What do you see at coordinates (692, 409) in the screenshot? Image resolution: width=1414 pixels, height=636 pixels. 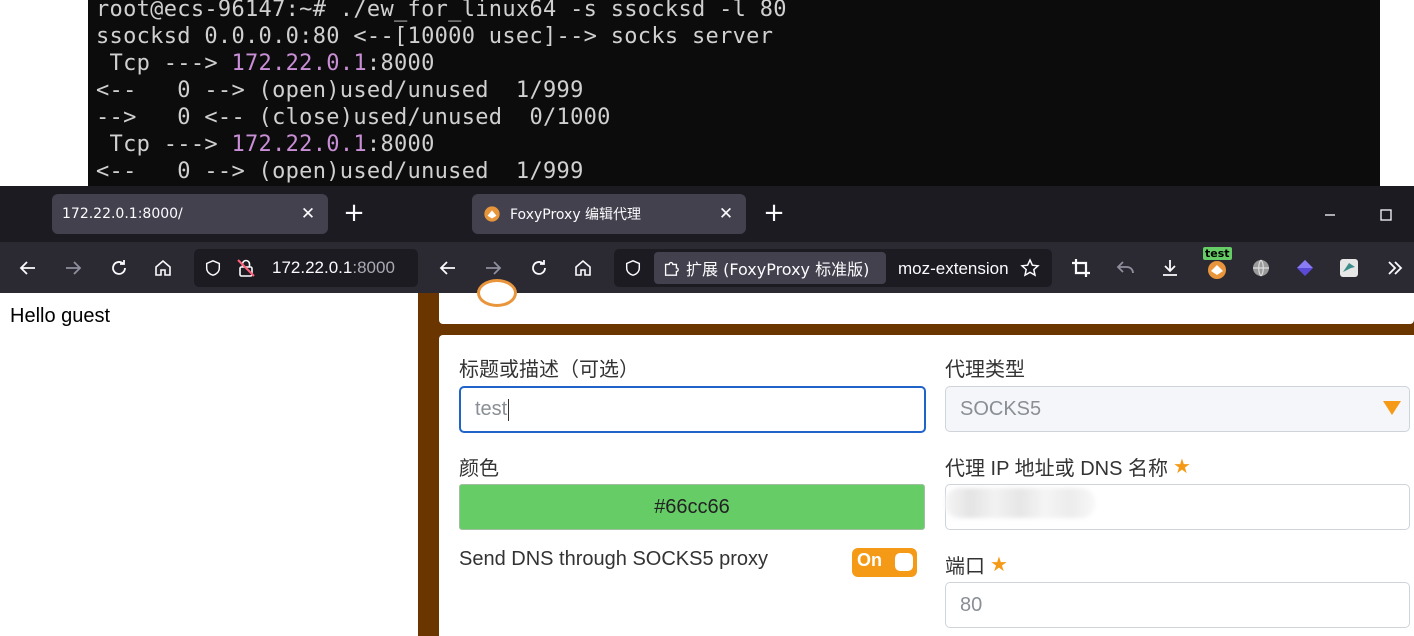 I see `title-input: test` at bounding box center [692, 409].